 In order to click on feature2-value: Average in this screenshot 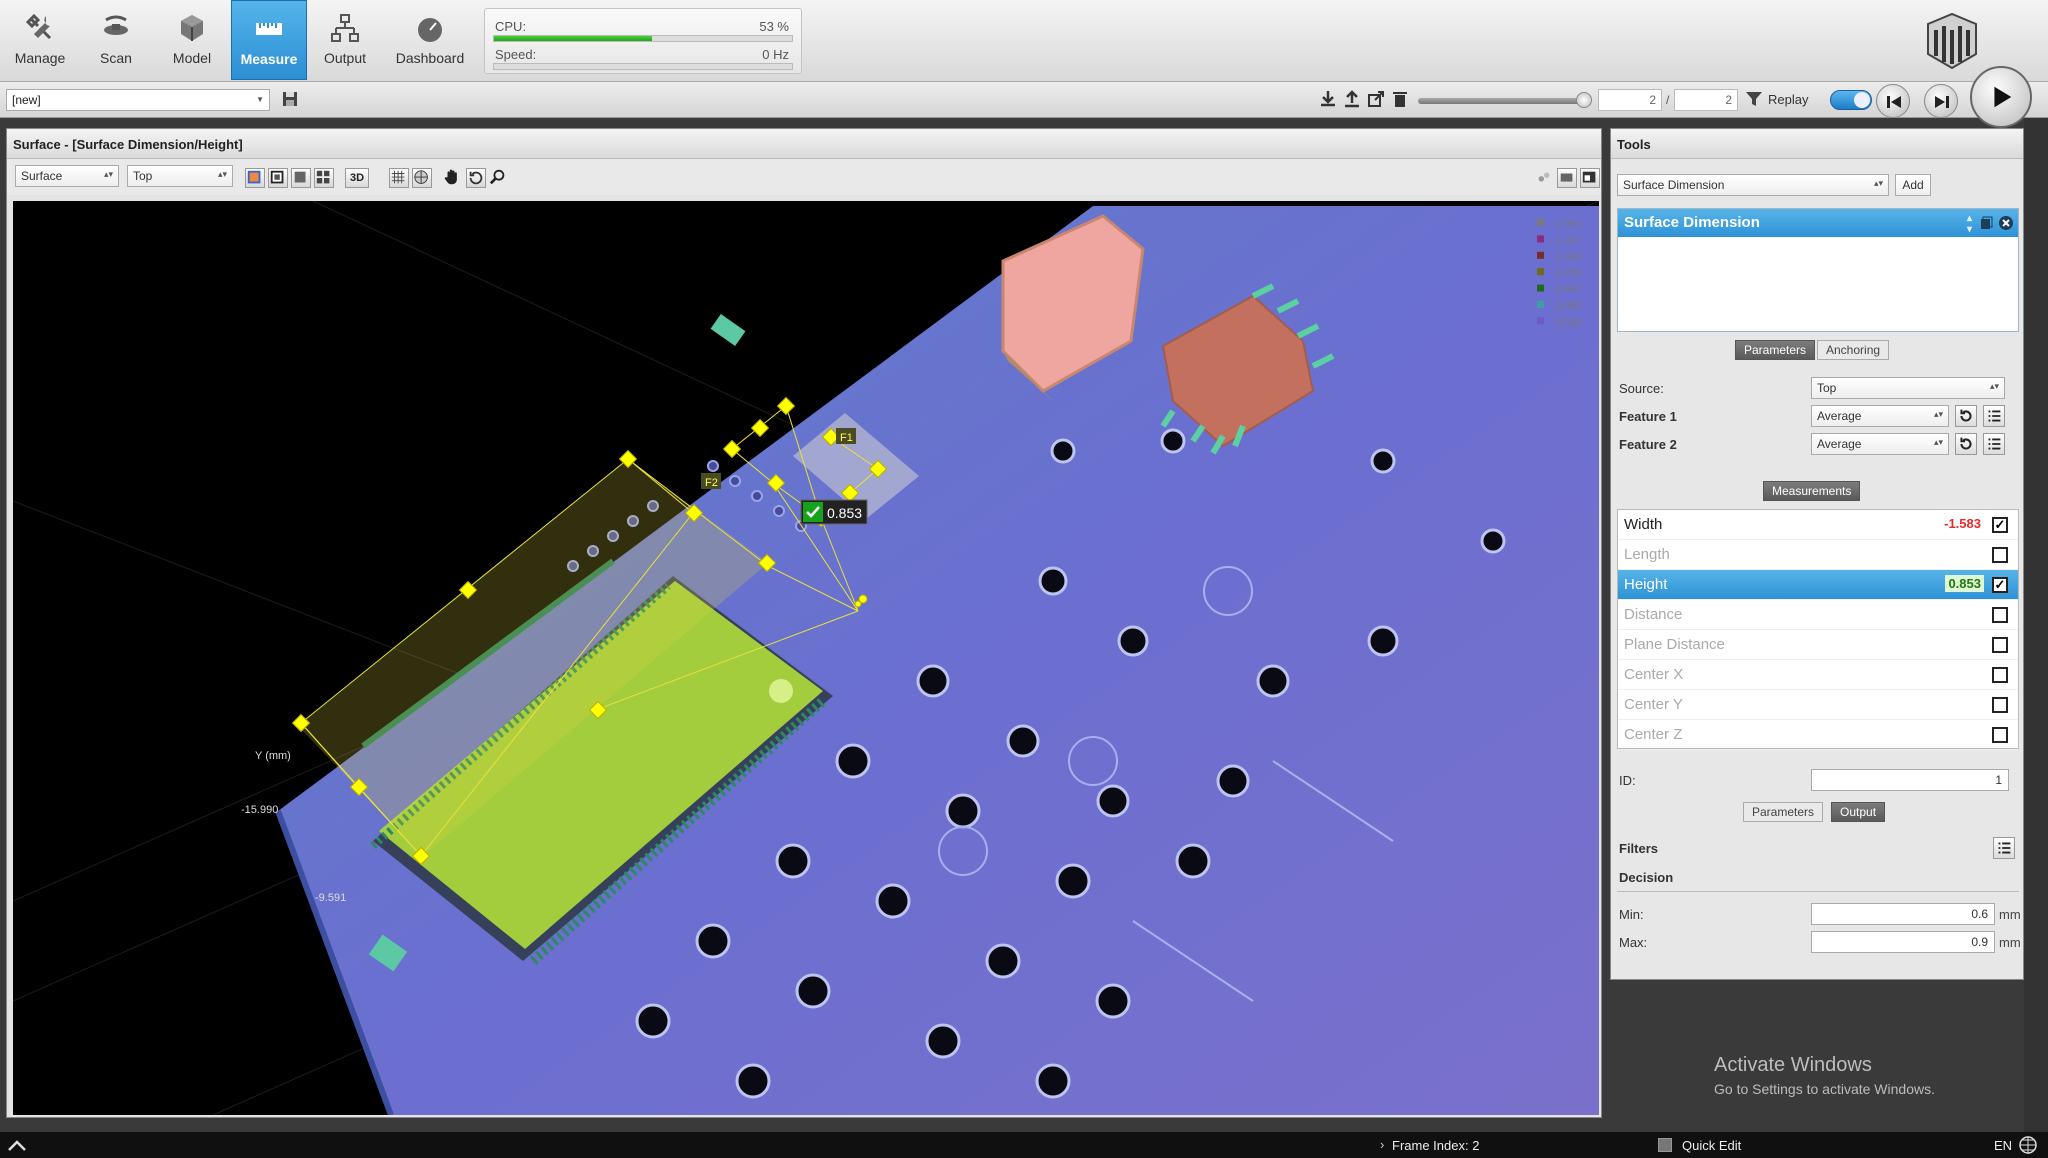, I will do `click(1839, 444)`.